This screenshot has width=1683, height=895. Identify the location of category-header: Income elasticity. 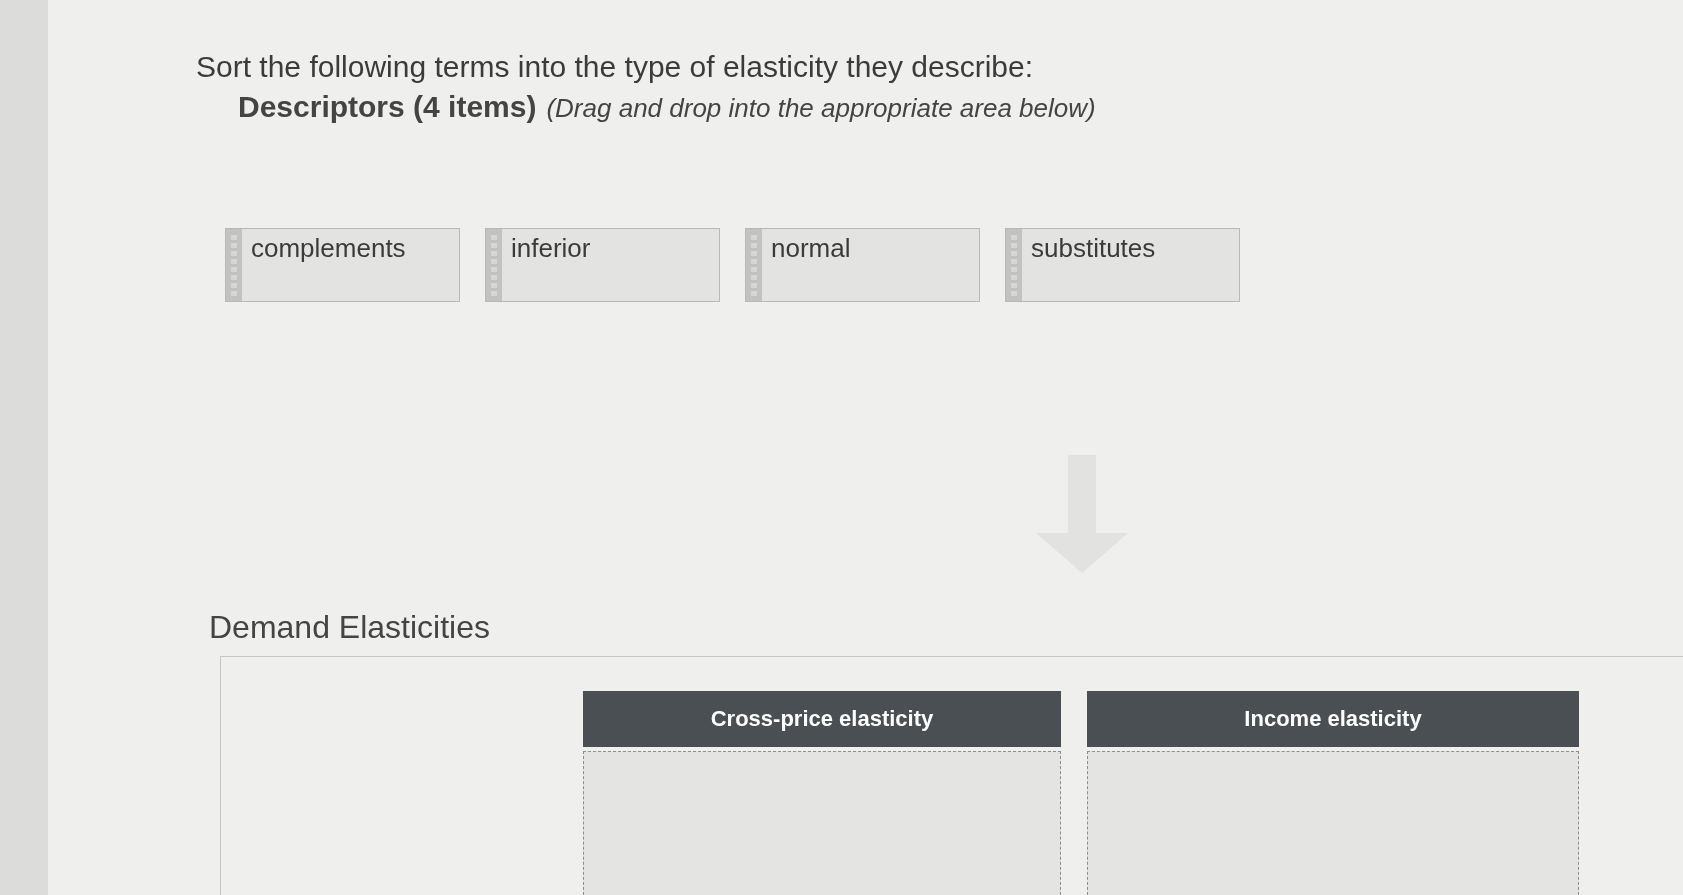
(1333, 719).